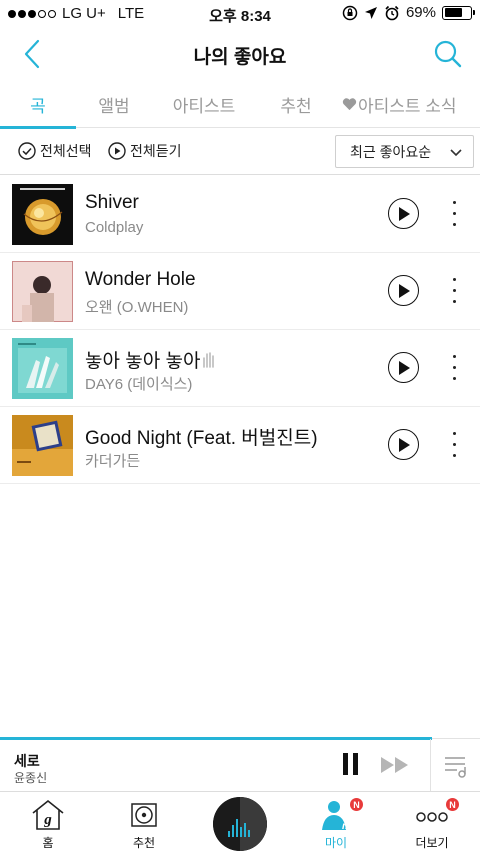  I want to click on header: 나의 좋아요, so click(240, 54).